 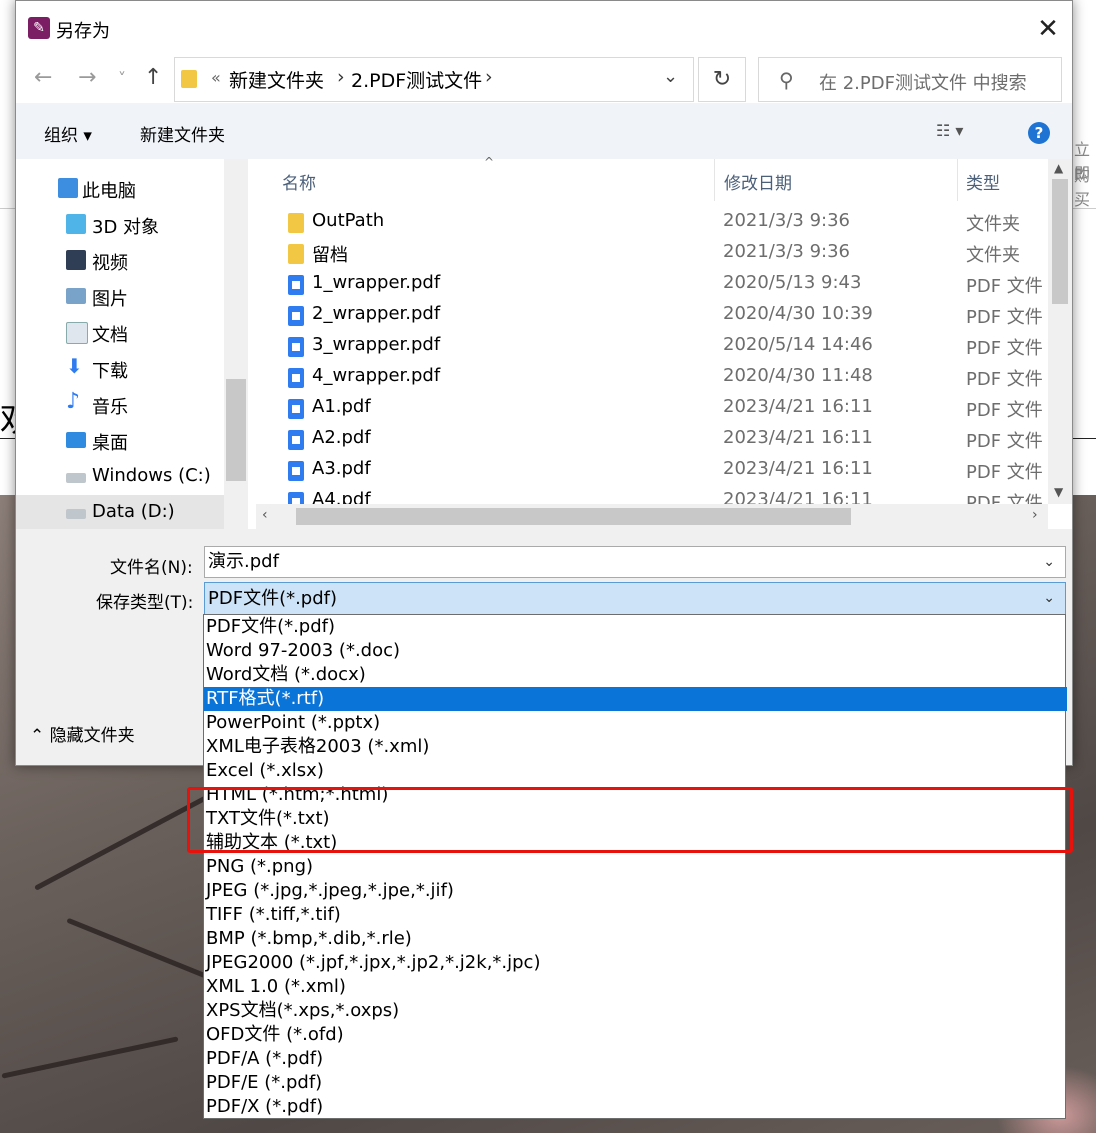 I want to click on scroll-down-icon: ▼, so click(x=1058, y=492).